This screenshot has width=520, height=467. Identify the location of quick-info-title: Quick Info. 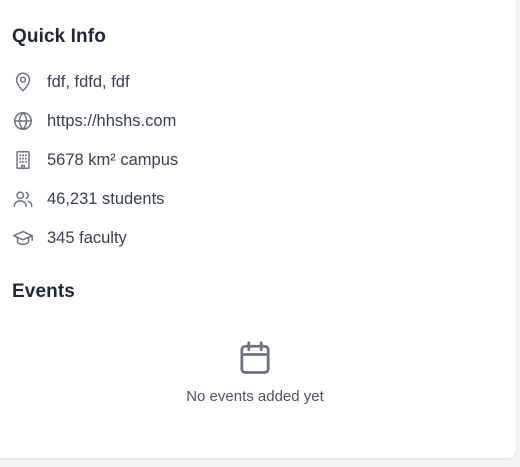
(59, 36).